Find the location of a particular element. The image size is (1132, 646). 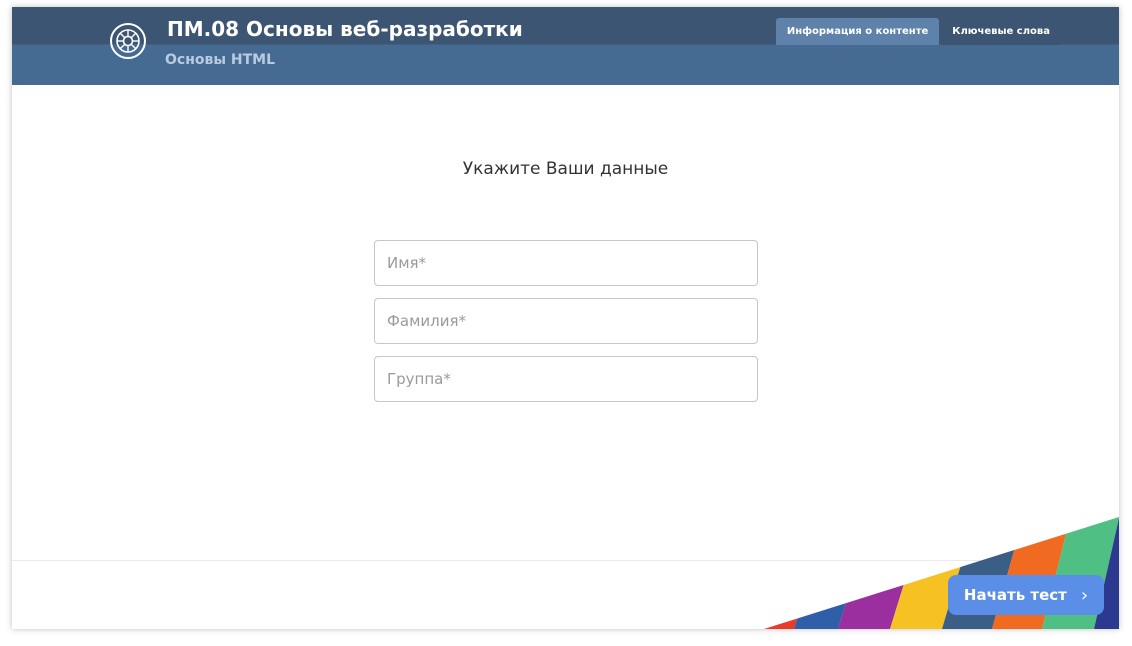

stripe-red is located at coordinates (801, 573).